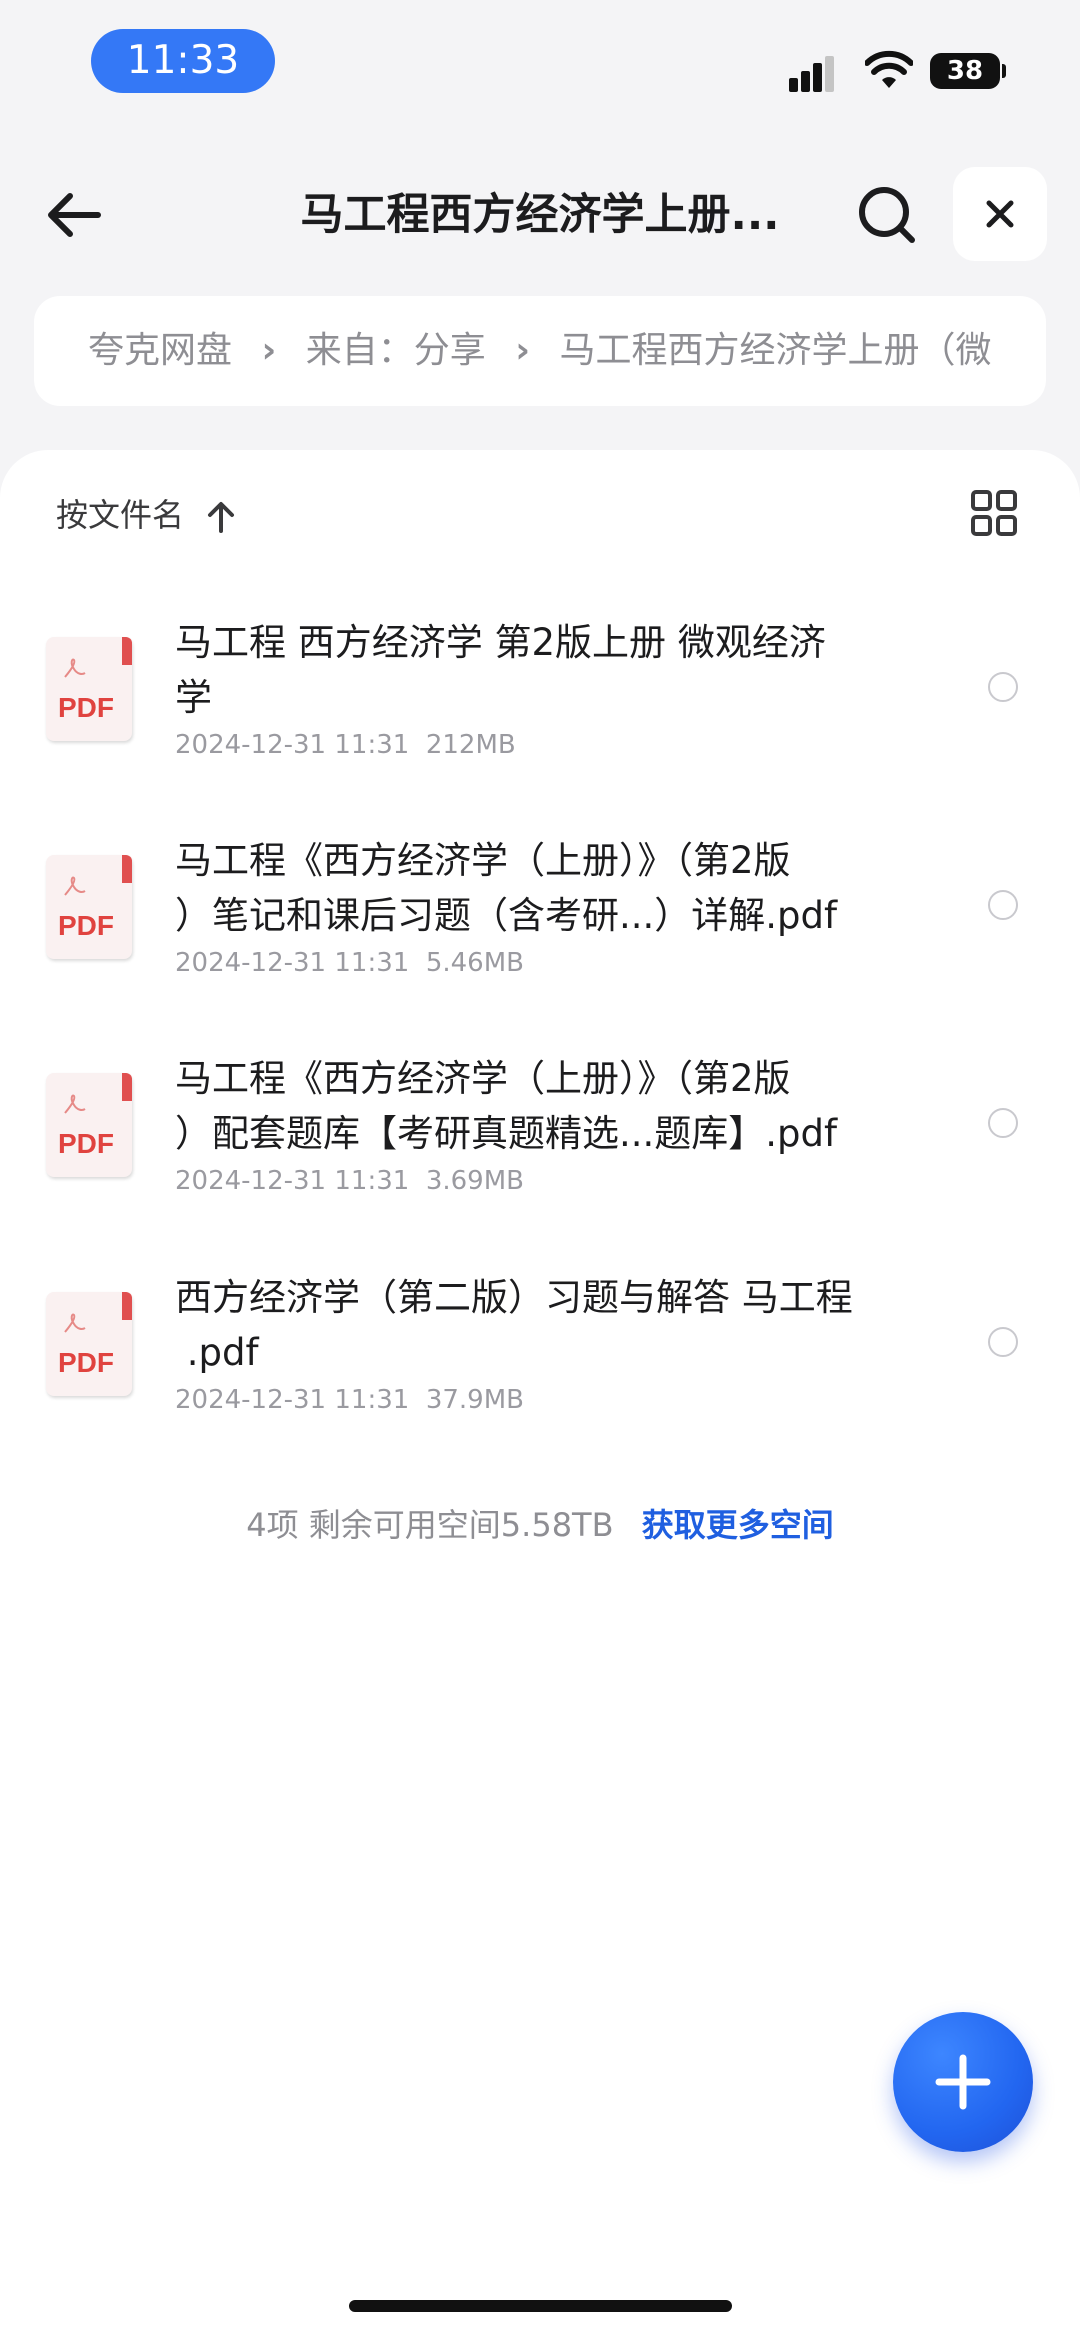 The image size is (1080, 2337). What do you see at coordinates (775, 350) in the screenshot?
I see `breadcrumb-item-current: 马工程西方经济学上册（微` at bounding box center [775, 350].